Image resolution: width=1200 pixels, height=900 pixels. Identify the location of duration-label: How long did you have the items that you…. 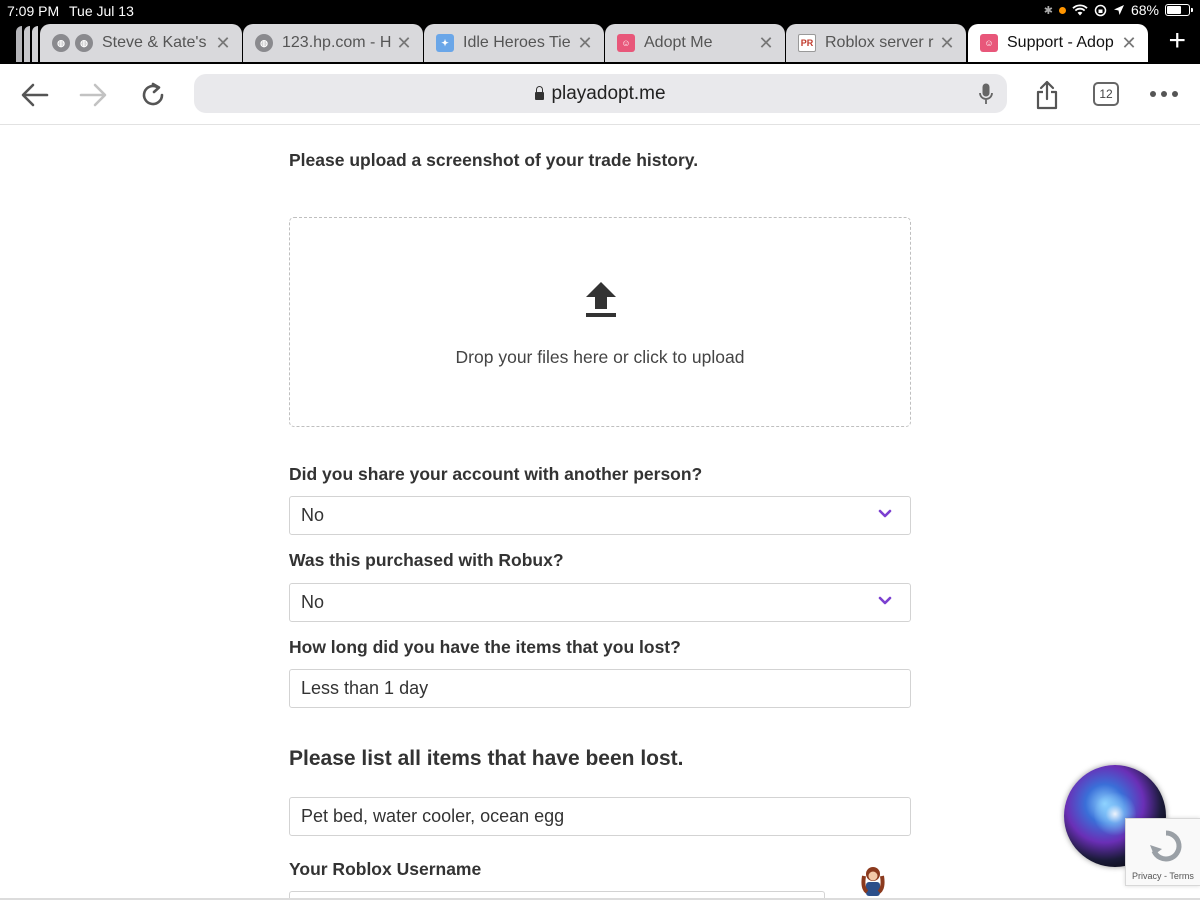
(485, 647).